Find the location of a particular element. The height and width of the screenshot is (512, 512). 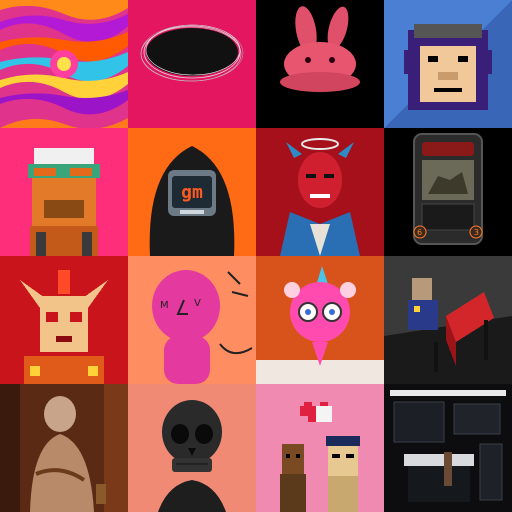

svg-text: V is located at coordinates (197, 303).